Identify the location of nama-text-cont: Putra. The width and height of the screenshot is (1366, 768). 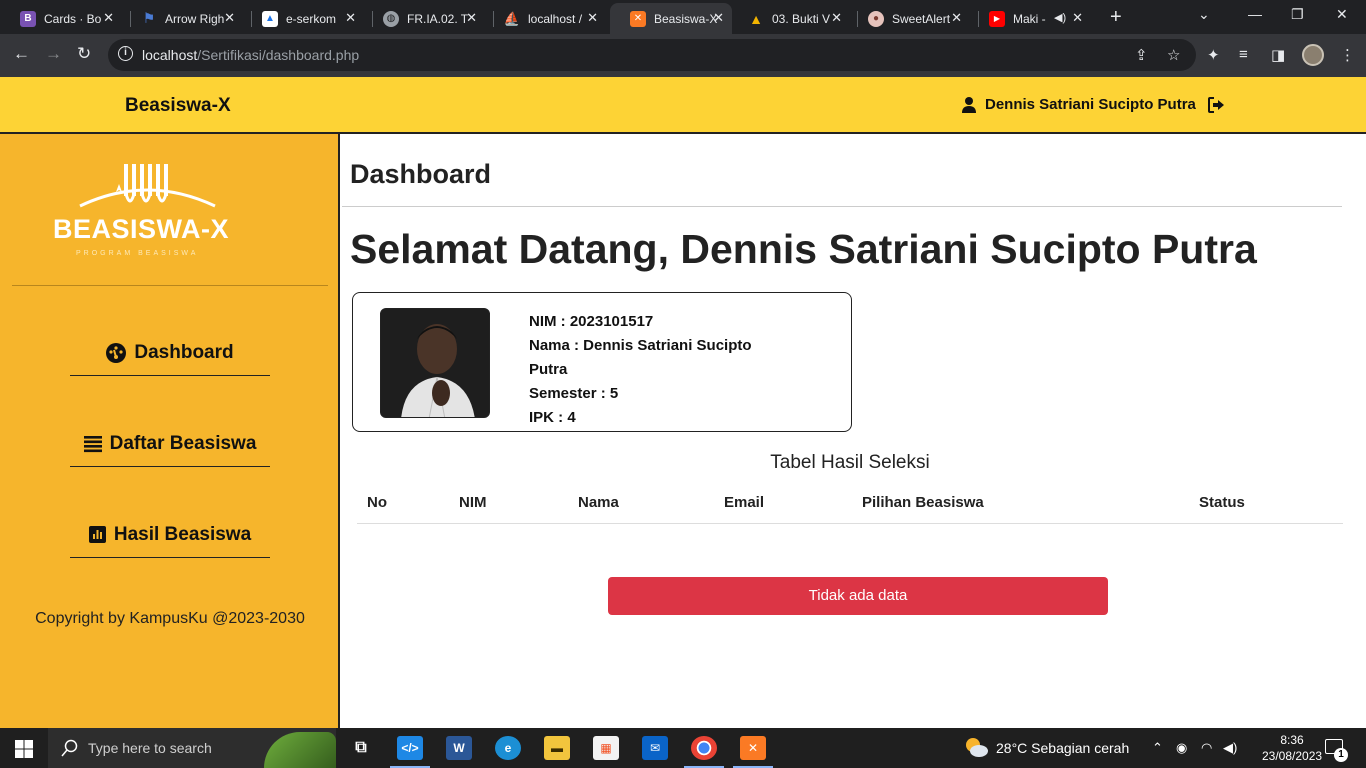
(548, 369).